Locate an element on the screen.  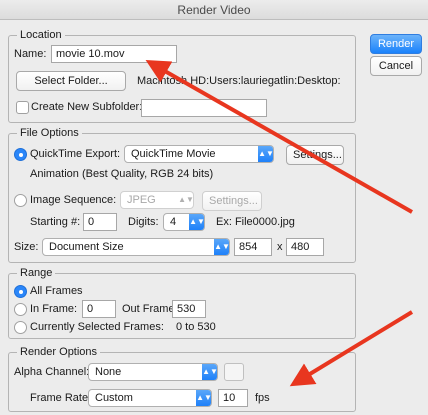
render-options-legend: Render Options is located at coordinates (59, 352).